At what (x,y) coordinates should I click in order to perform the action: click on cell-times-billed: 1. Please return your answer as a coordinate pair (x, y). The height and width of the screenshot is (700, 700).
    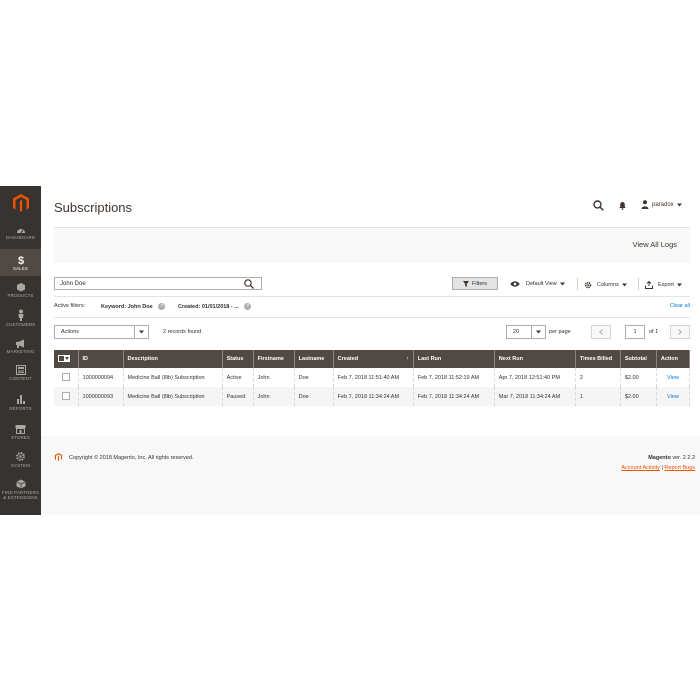
    Looking at the image, I should click on (598, 396).